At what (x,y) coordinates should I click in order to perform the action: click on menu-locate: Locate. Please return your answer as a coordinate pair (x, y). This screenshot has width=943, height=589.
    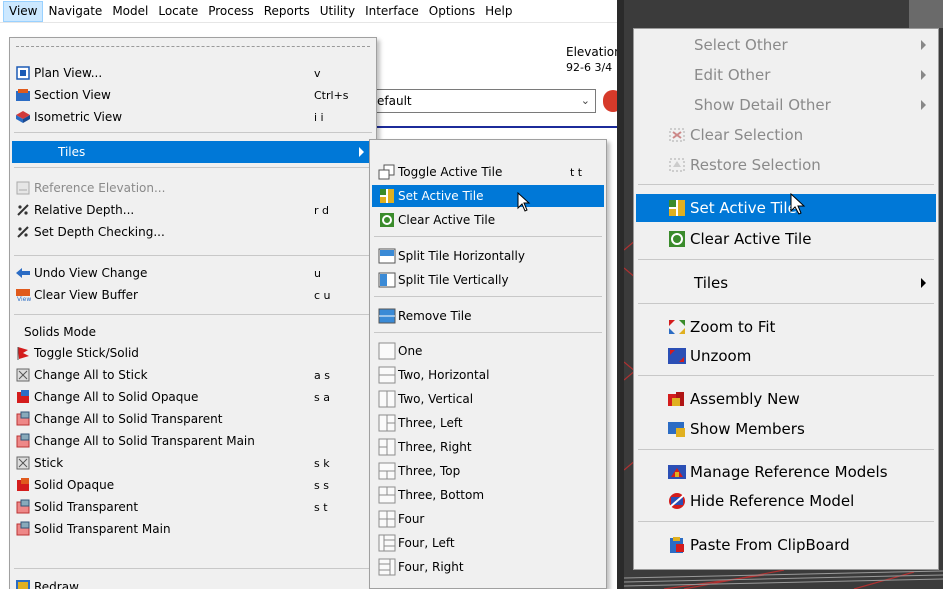
    Looking at the image, I should click on (178, 11).